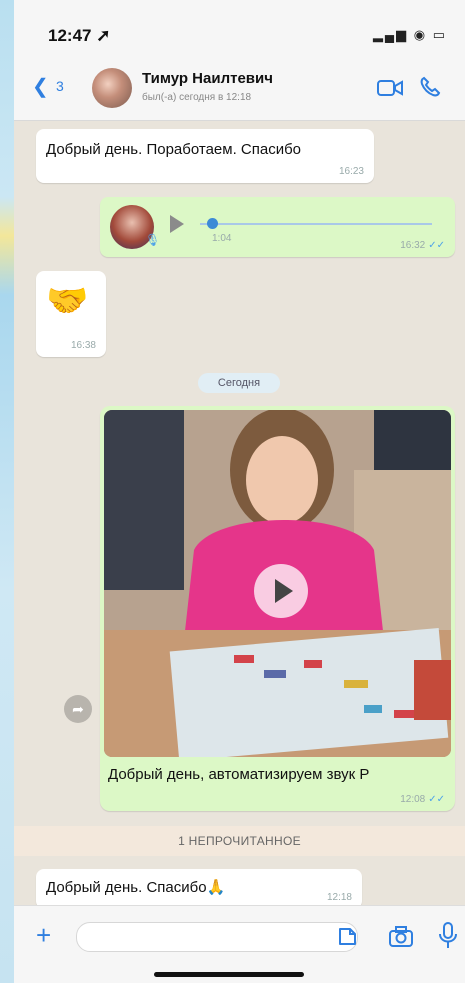  I want to click on message-time-text: 16:32, so click(413, 245).